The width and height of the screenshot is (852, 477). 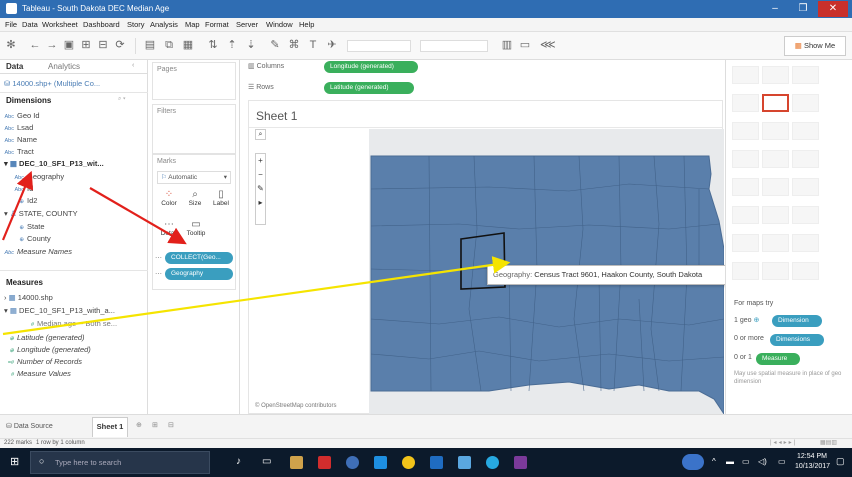 I want to click on red-arrow-detail-shelf, so click(x=138, y=216).